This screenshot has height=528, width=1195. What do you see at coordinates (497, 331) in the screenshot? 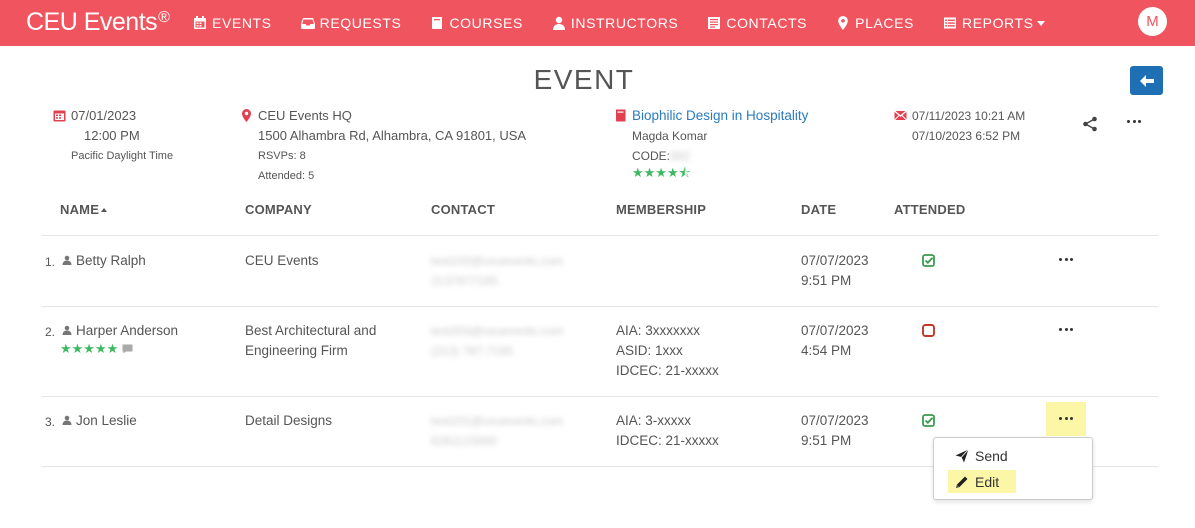
I see `attendee-email: test203@ceuevents.com` at bounding box center [497, 331].